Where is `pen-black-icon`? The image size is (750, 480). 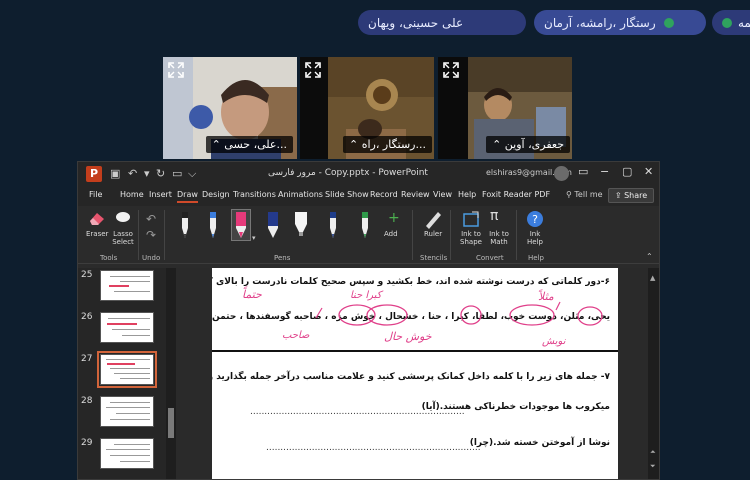
pen-black-icon is located at coordinates (185, 225).